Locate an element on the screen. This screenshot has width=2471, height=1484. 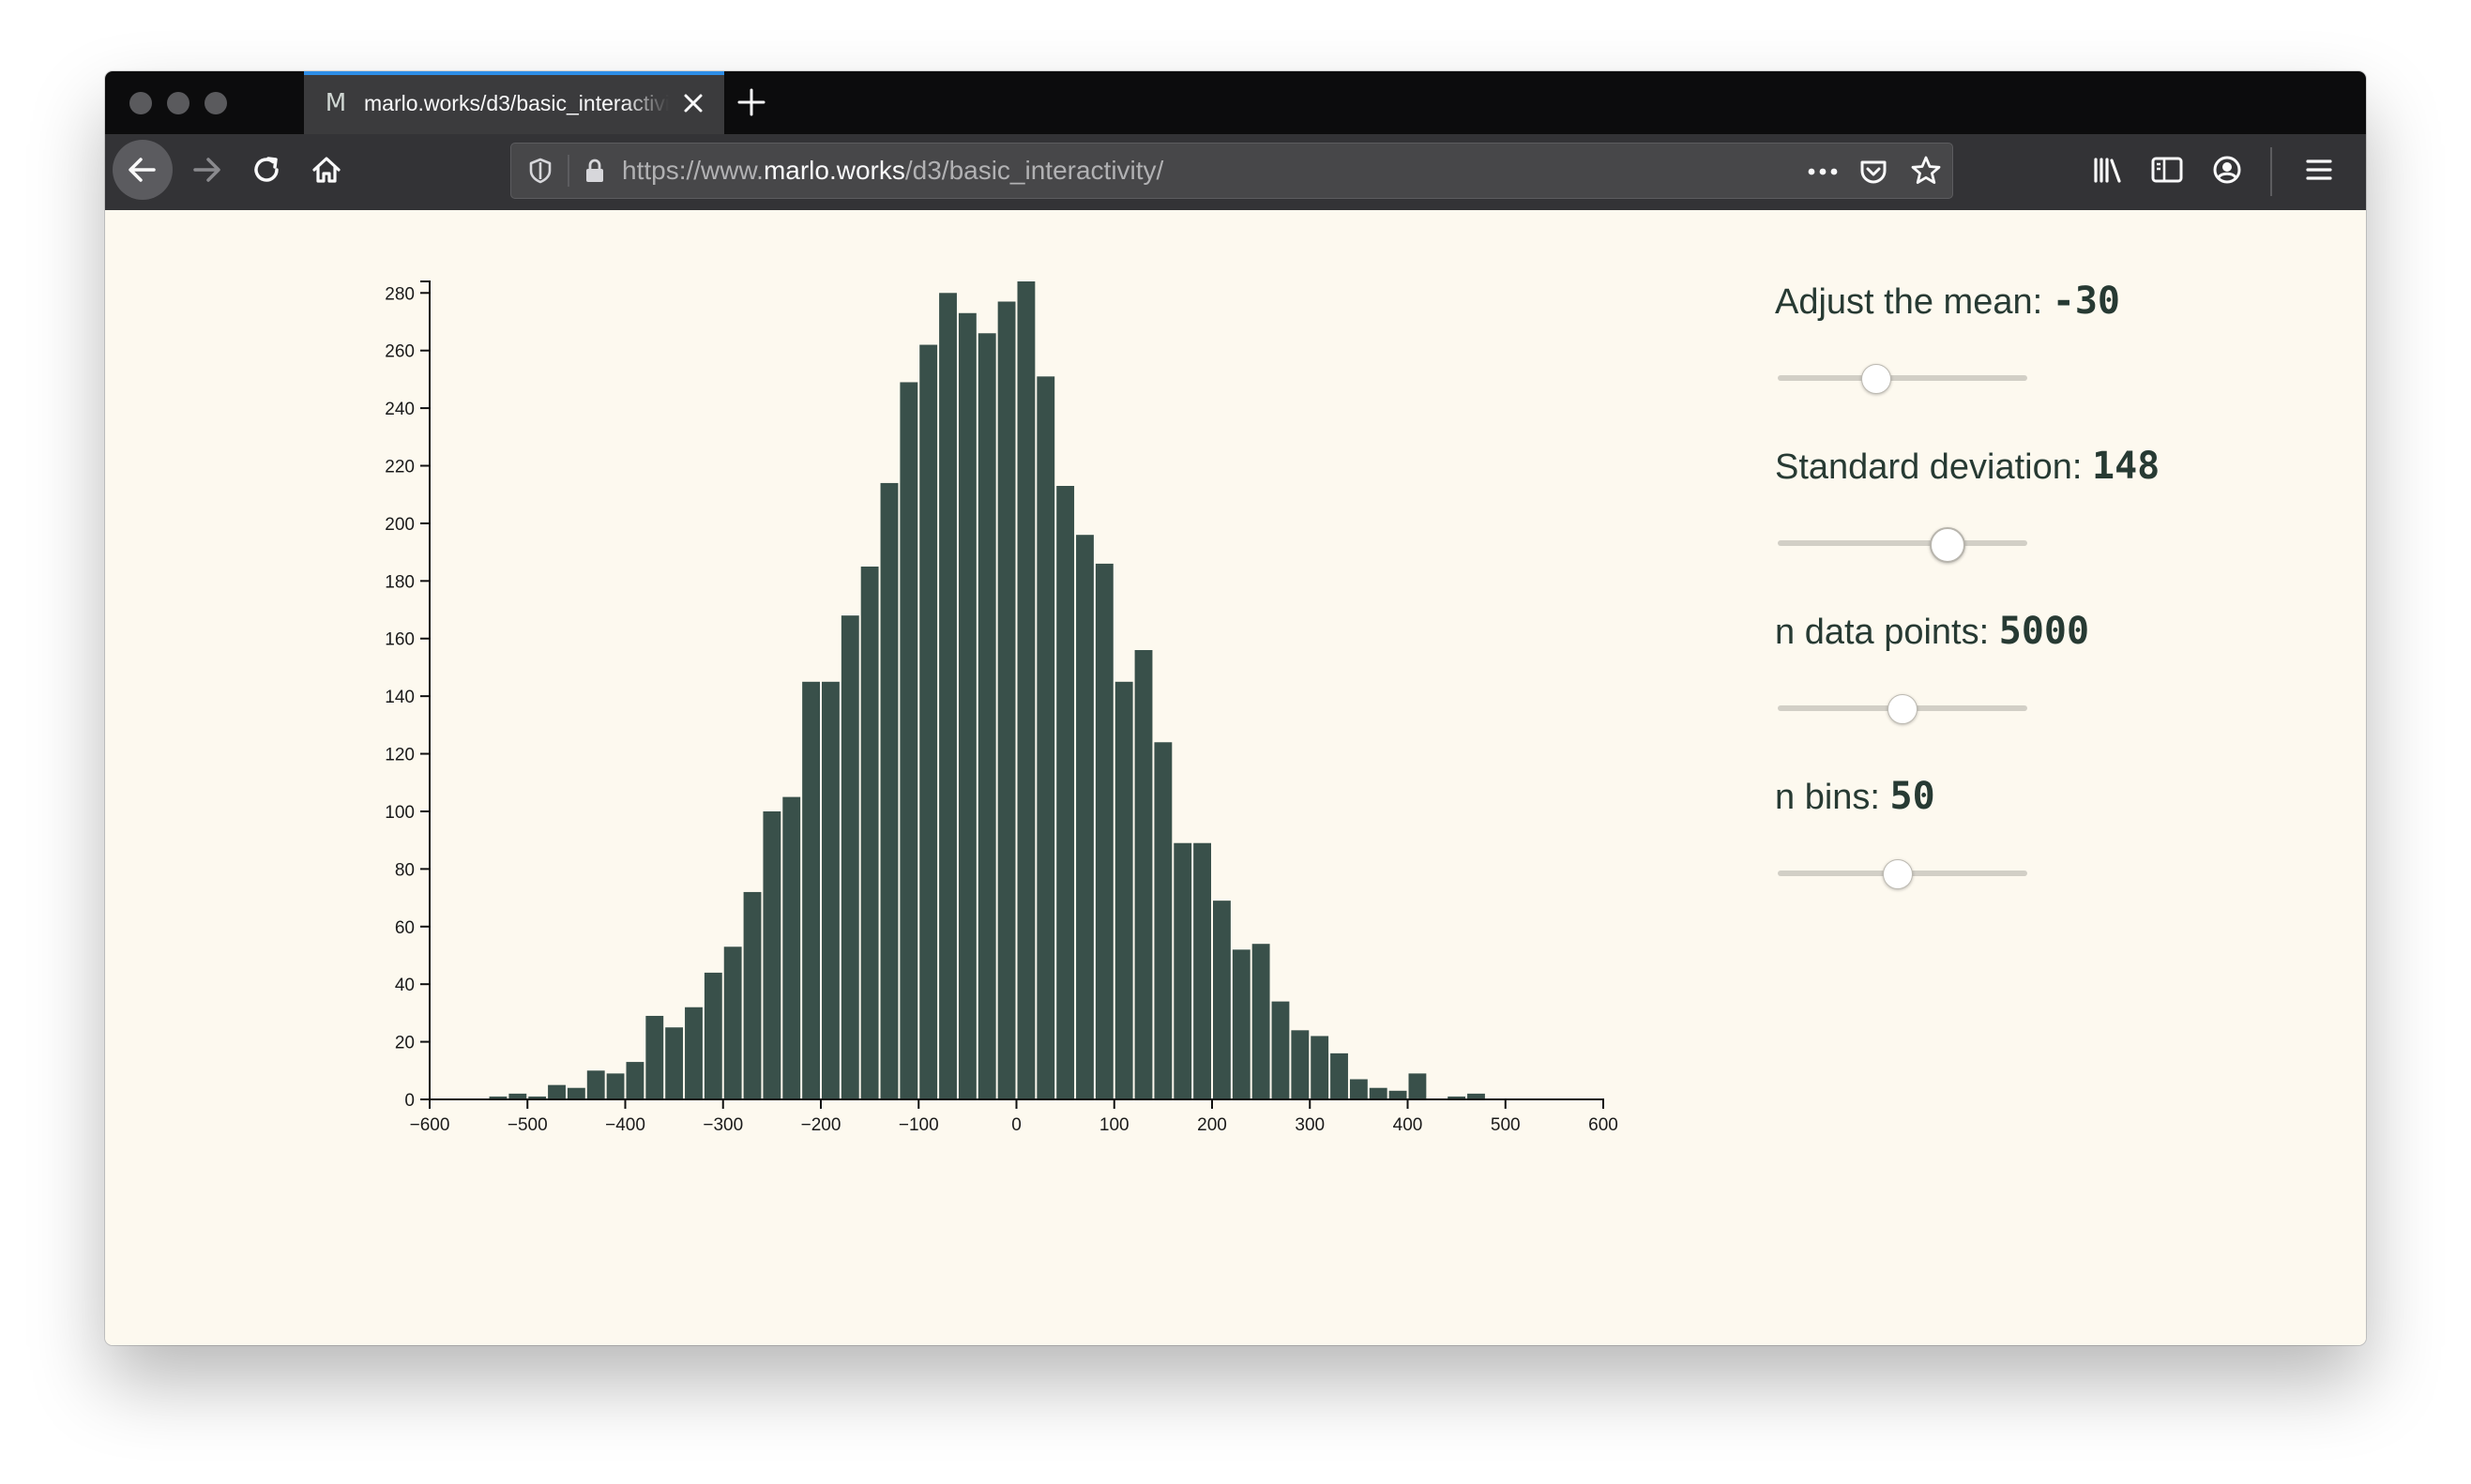
back-button is located at coordinates (143, 170).